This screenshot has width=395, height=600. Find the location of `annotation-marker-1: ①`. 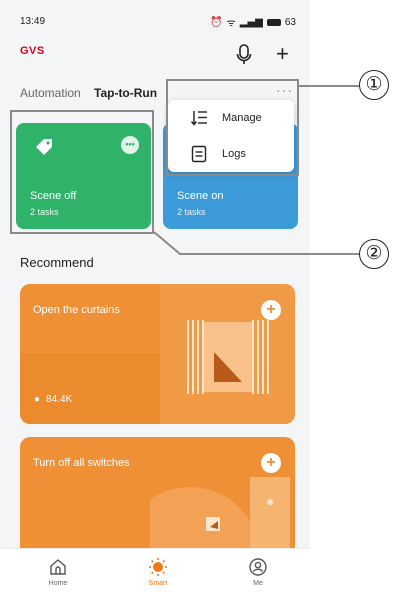

annotation-marker-1: ① is located at coordinates (374, 85).